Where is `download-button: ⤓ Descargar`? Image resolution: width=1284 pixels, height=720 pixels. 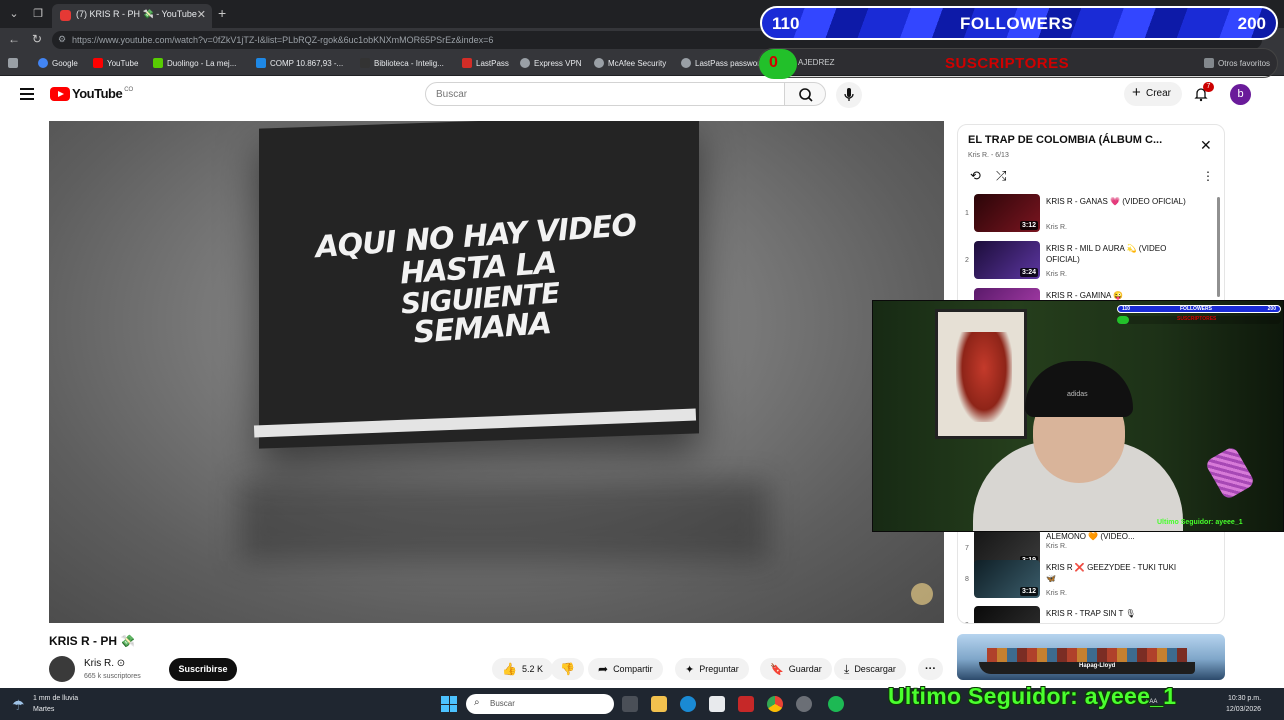
download-button: ⤓ Descargar is located at coordinates (870, 669).